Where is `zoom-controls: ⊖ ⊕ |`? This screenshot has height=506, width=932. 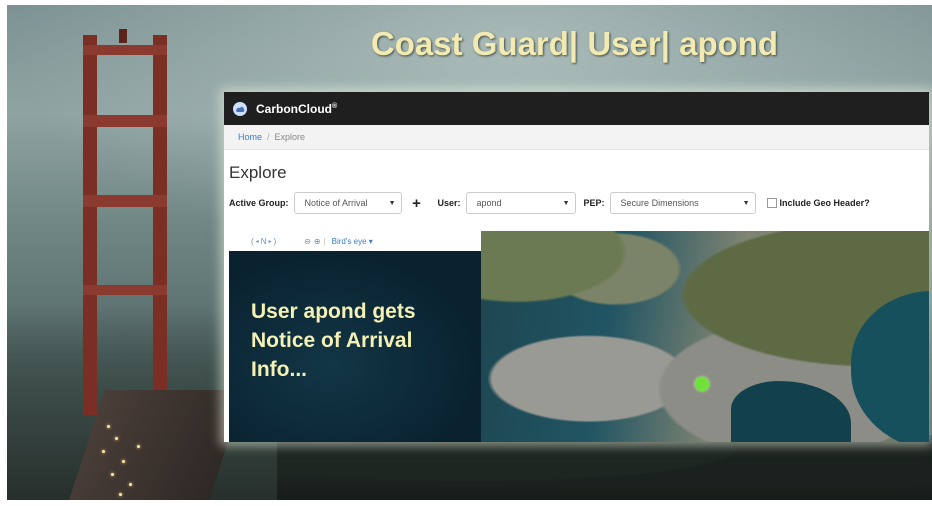
zoom-controls: ⊖ ⊕ | is located at coordinates (315, 241).